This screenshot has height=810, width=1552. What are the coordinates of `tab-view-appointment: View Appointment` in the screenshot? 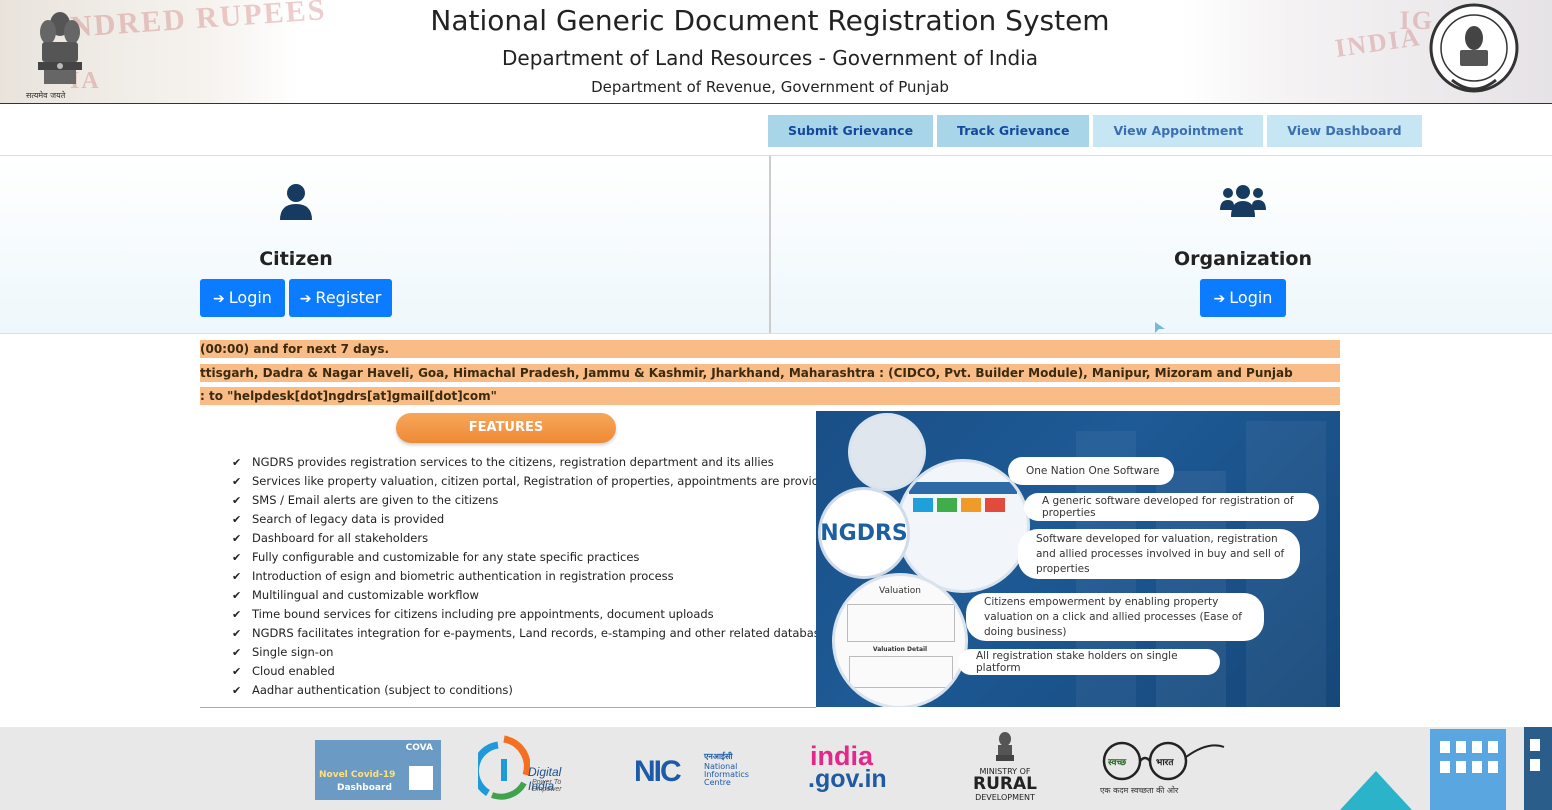 It's located at (1178, 131).